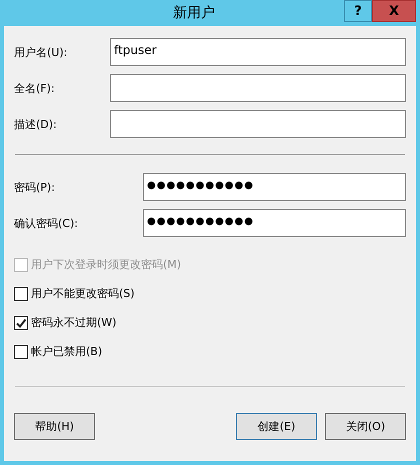 This screenshot has width=420, height=465. Describe the element at coordinates (394, 11) in the screenshot. I see `close-button: X` at that location.